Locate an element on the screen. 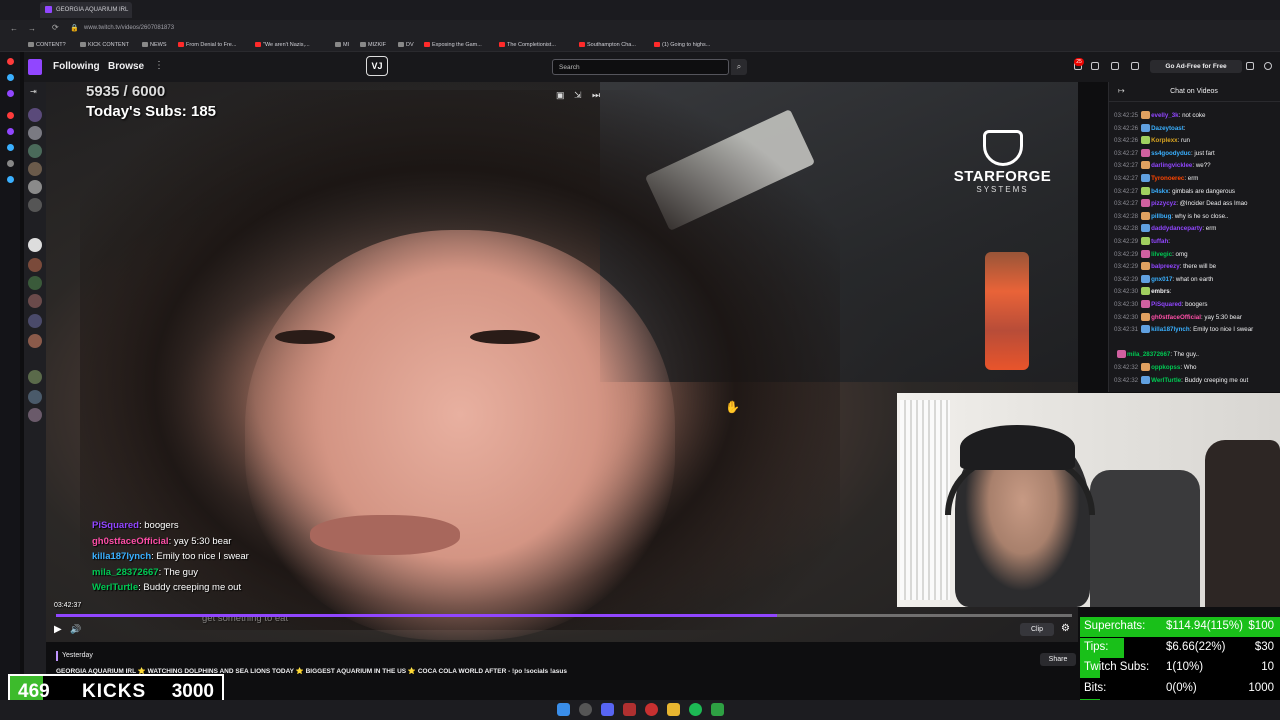 The height and width of the screenshot is (720, 1280). collapse-chat-icon: ↦ is located at coordinates (1121, 90).